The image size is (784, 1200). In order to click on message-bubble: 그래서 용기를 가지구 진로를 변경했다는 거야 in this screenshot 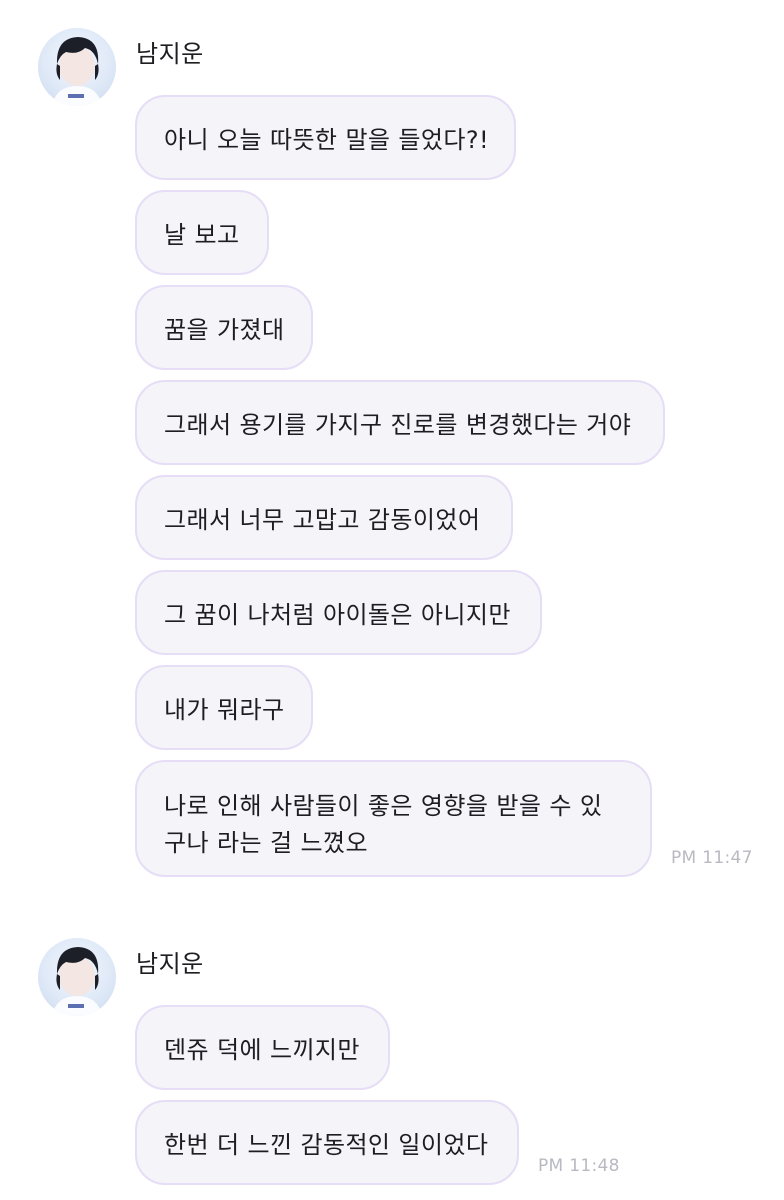, I will do `click(400, 422)`.